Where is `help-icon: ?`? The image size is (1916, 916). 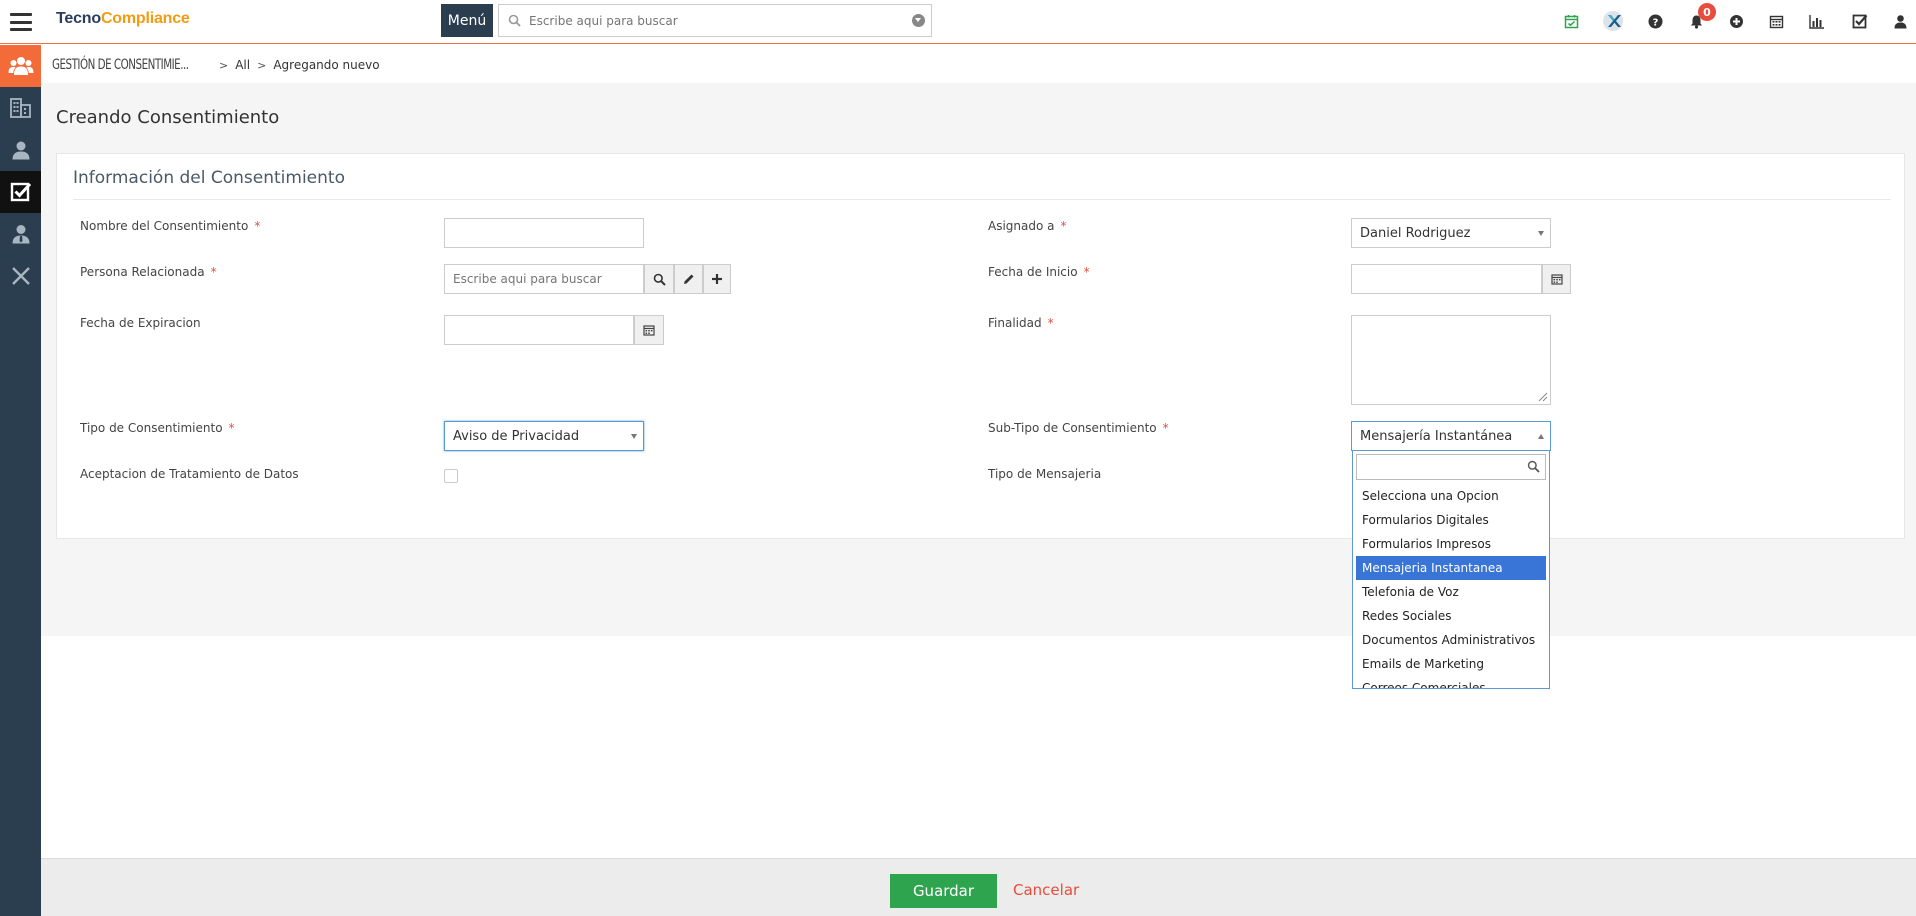
help-icon: ? is located at coordinates (1655, 21).